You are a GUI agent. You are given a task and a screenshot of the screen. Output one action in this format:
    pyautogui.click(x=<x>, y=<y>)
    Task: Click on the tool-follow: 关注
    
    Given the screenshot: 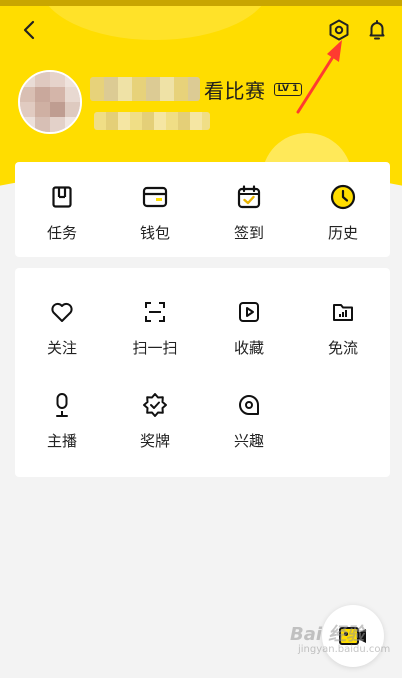 What is the action you would take?
    pyautogui.click(x=62, y=326)
    